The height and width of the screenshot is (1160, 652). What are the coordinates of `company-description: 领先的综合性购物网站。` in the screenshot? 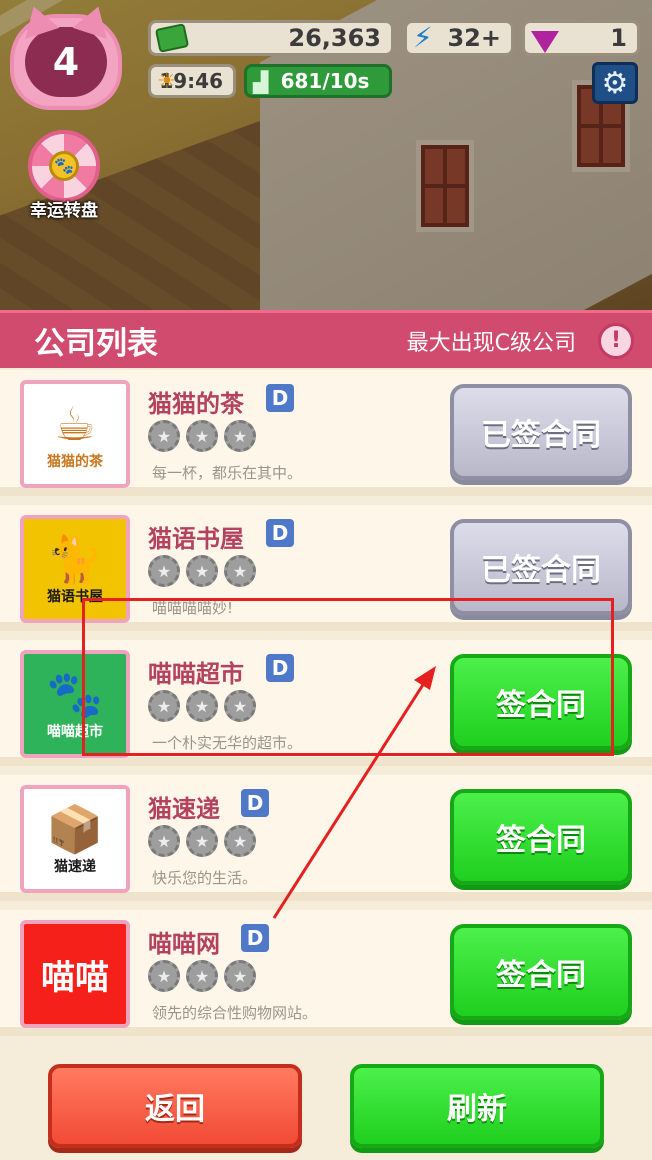 It's located at (235, 1013).